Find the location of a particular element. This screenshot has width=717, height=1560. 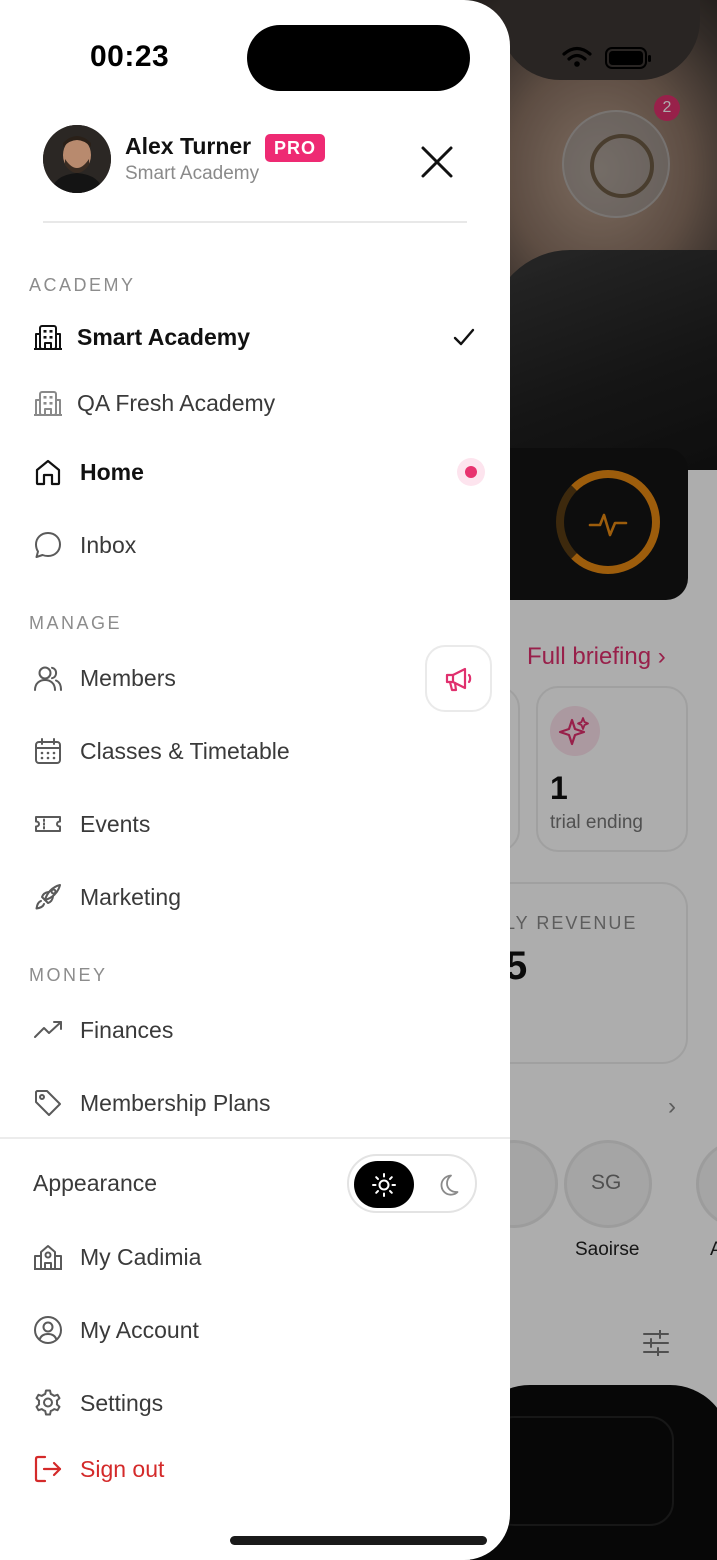

gear-icon is located at coordinates (48, 1403).